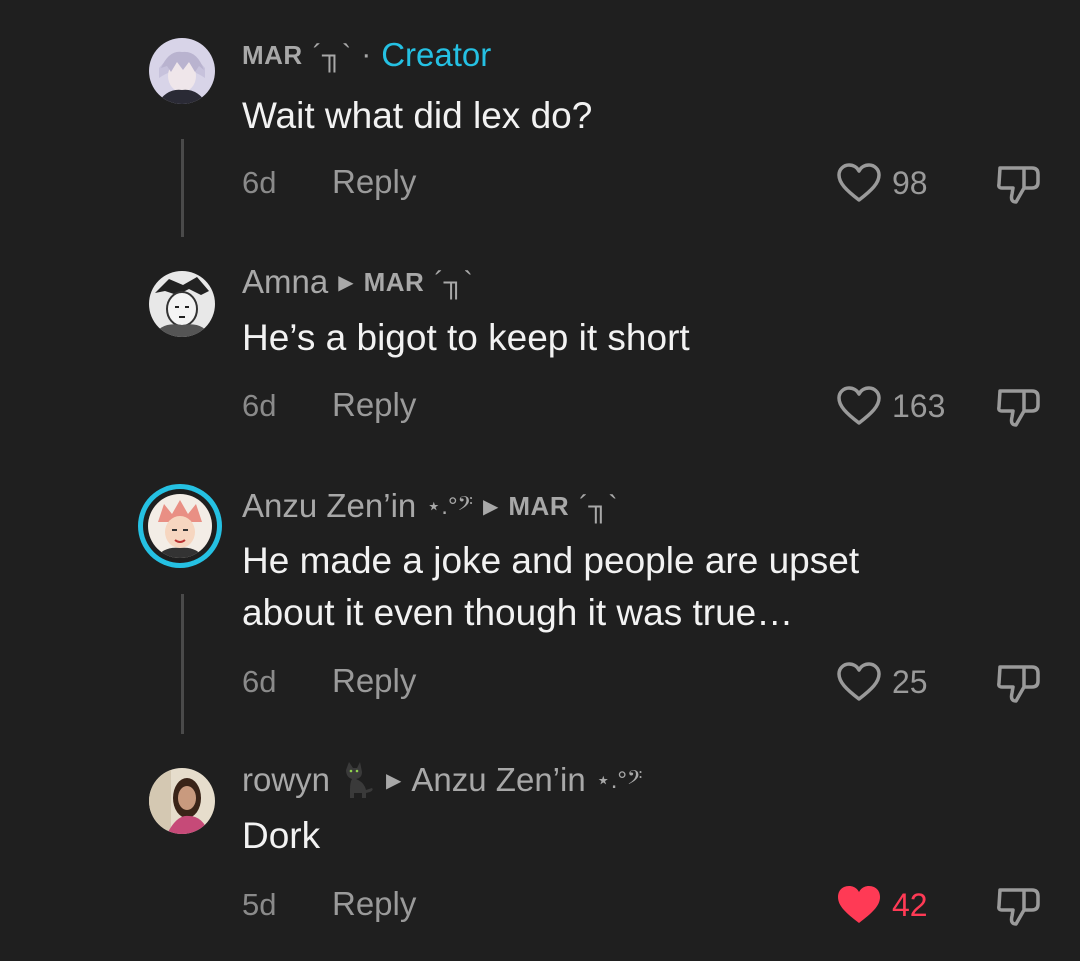 This screenshot has width=1080, height=961. I want to click on comment-header: MAR ´╖` · Creator, so click(366, 55).